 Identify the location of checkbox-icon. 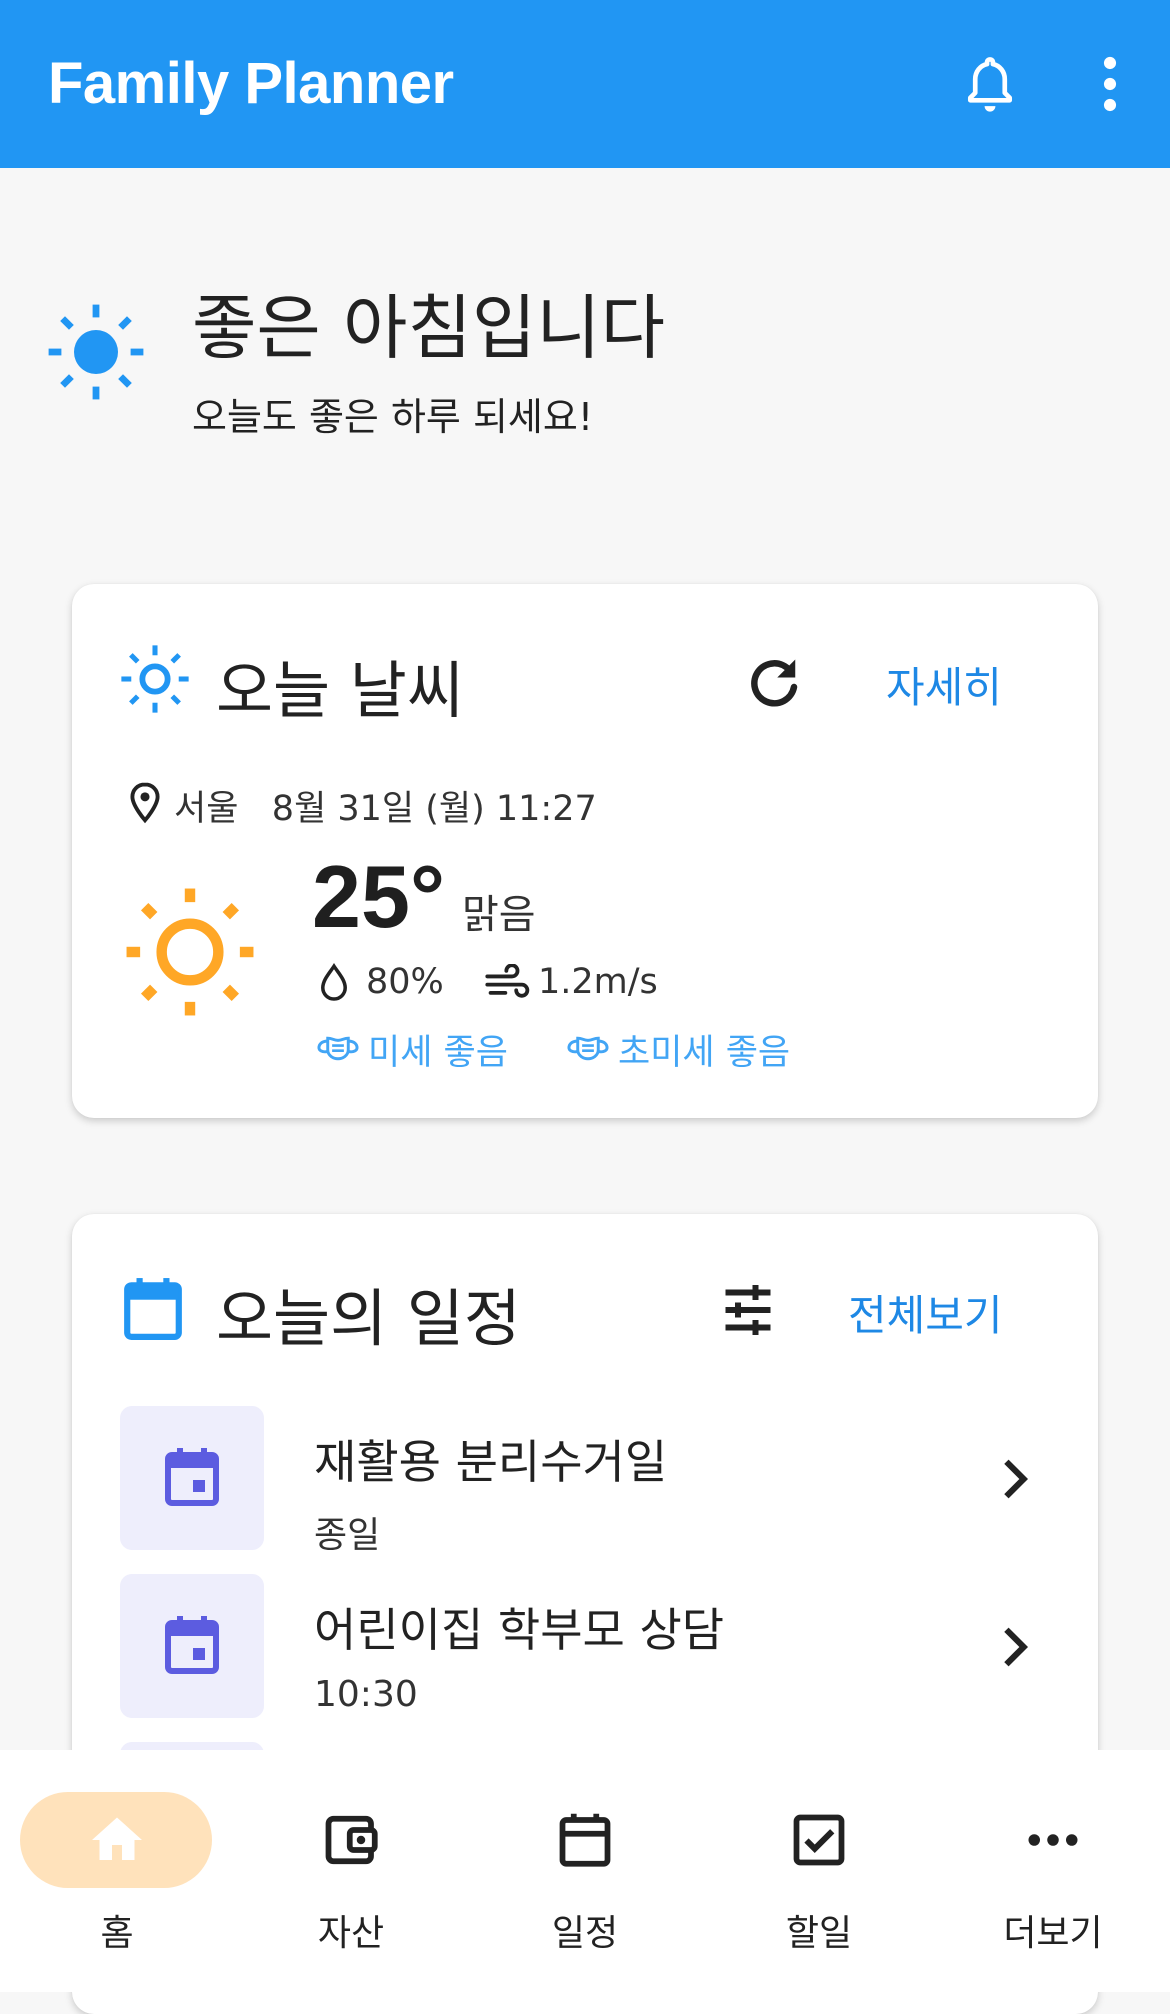
(819, 1840).